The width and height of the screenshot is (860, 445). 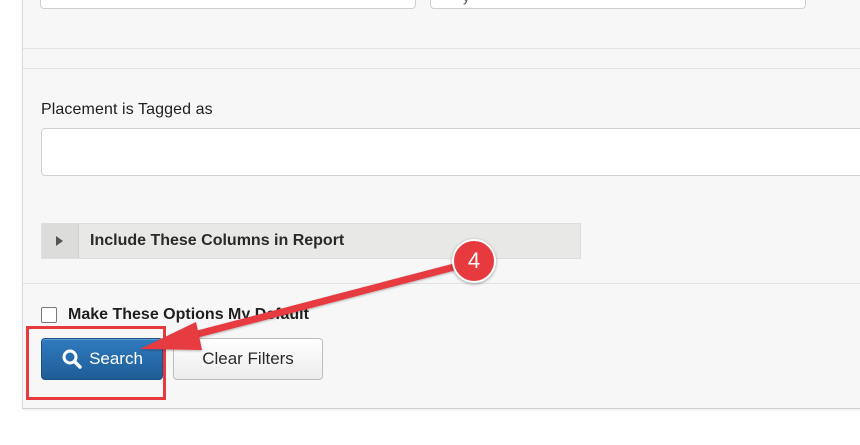 I want to click on filter-input-top-right-text: y, so click(x=466, y=2).